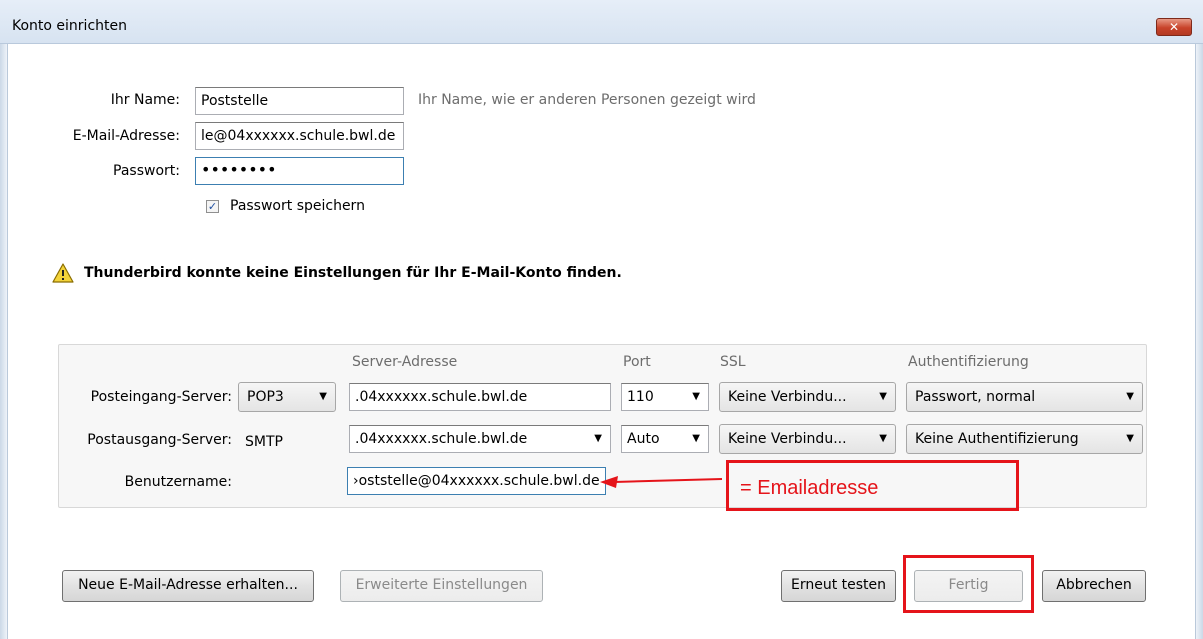 The height and width of the screenshot is (639, 1203). Describe the element at coordinates (299, 136) in the screenshot. I see `email-field: le@04xxxxxx.schule.bwl.de` at that location.